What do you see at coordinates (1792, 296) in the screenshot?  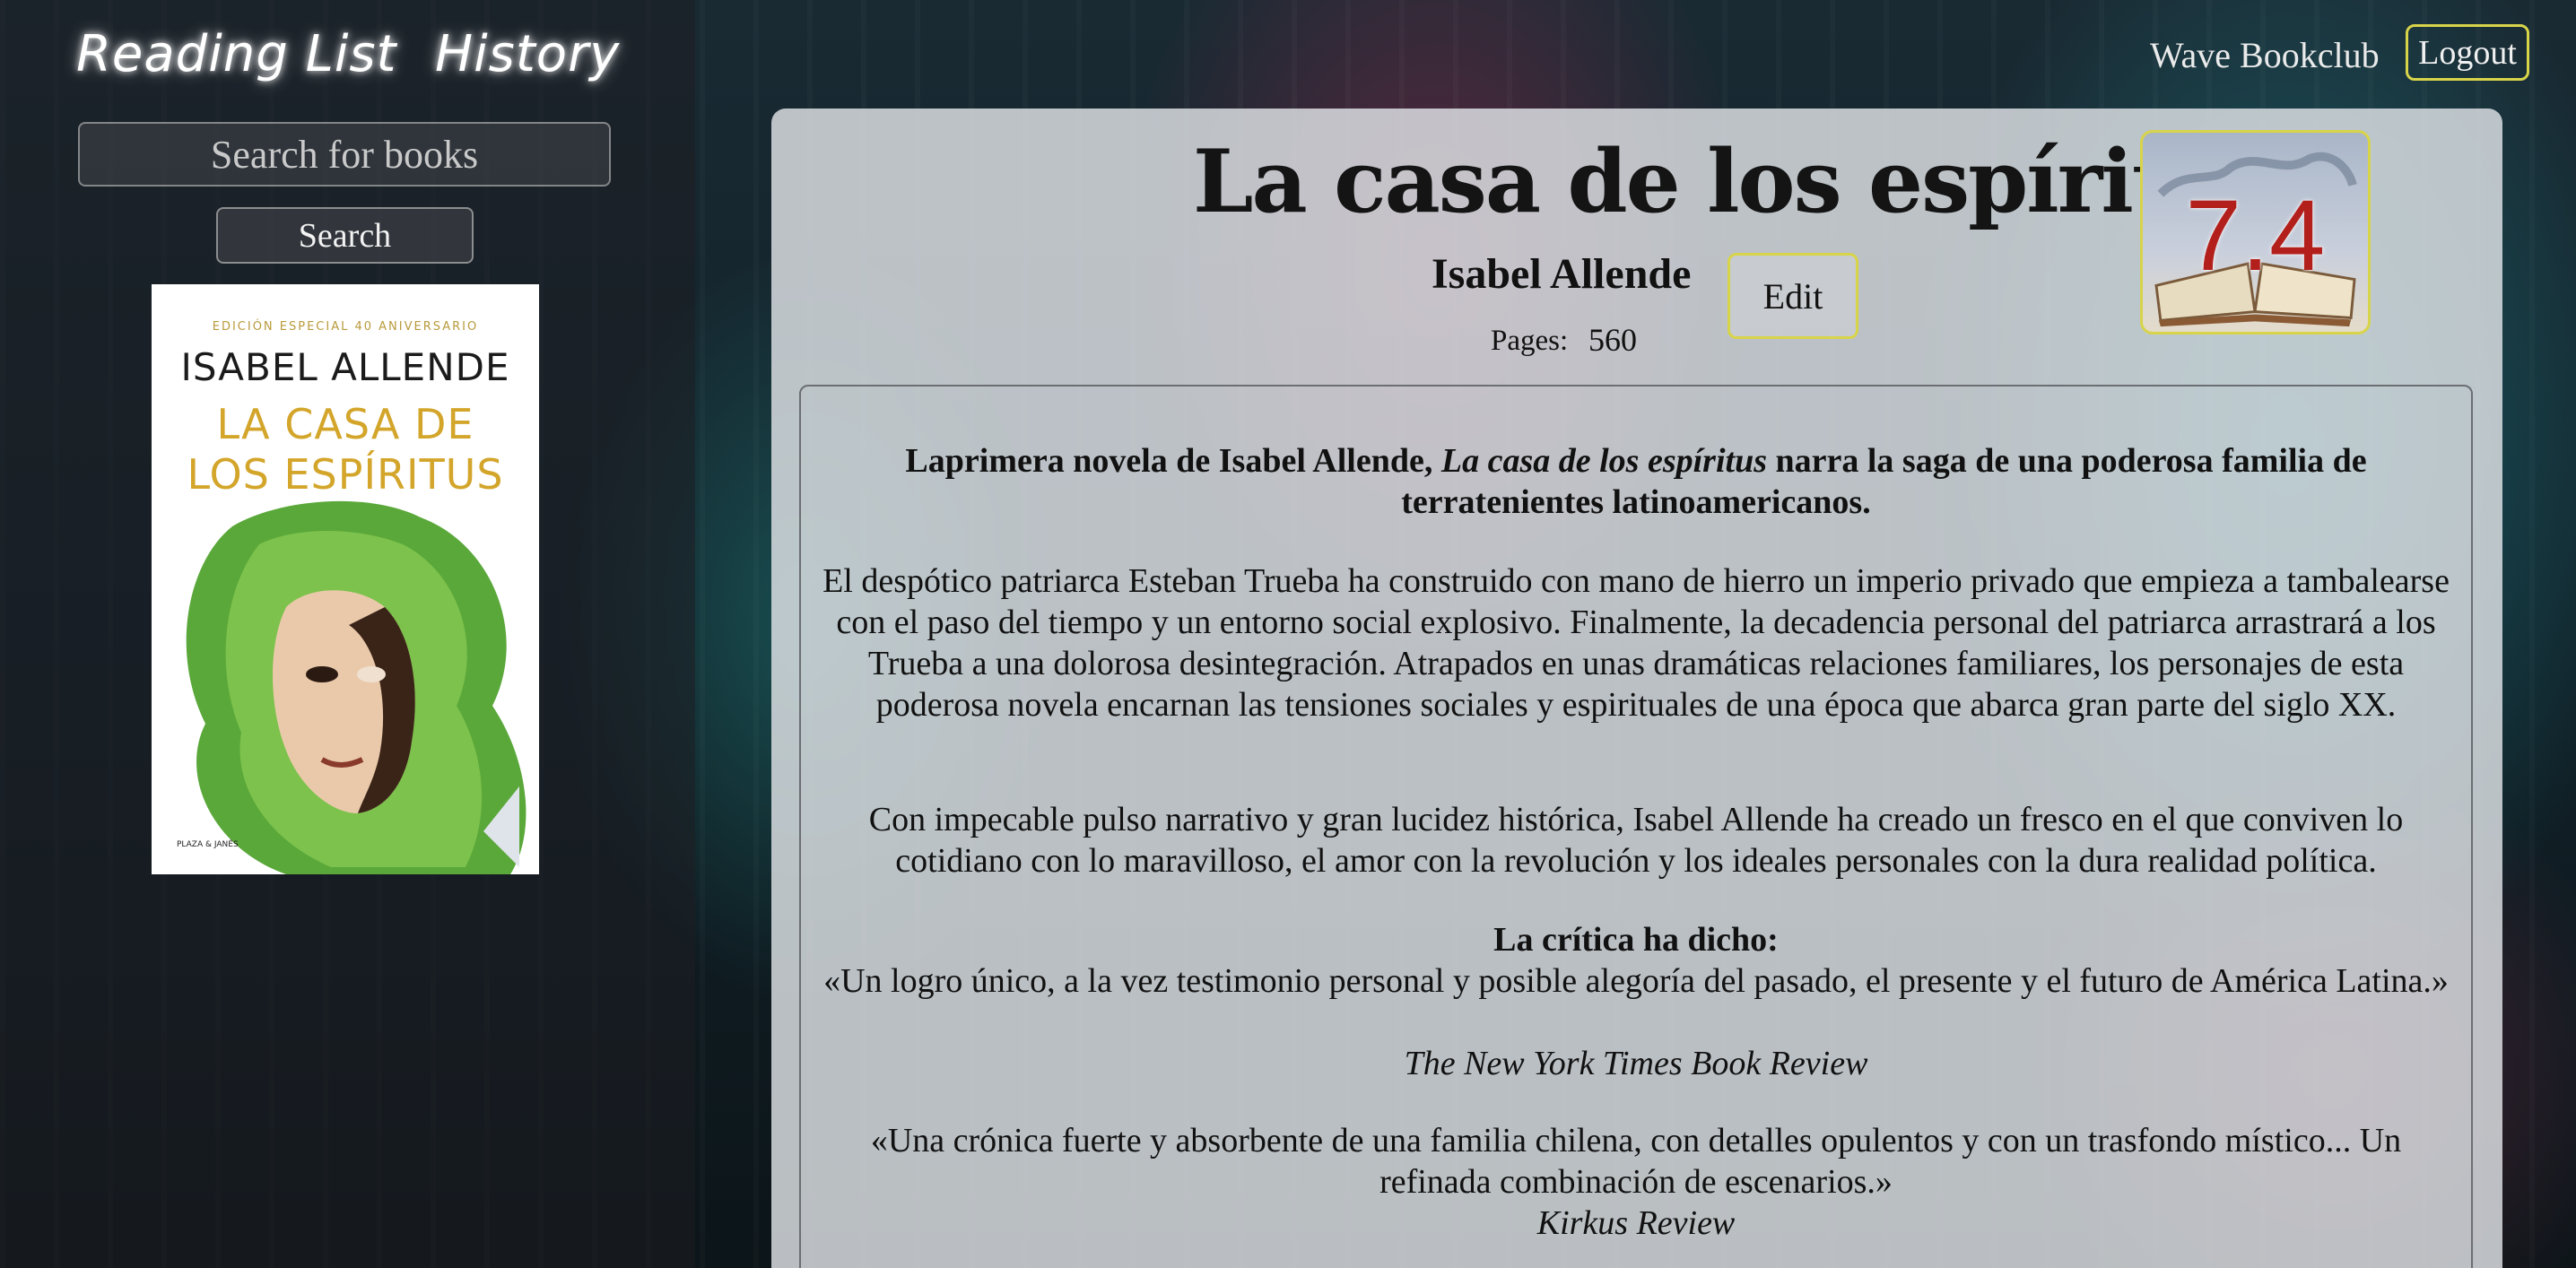 I see `edit-button: Edit` at bounding box center [1792, 296].